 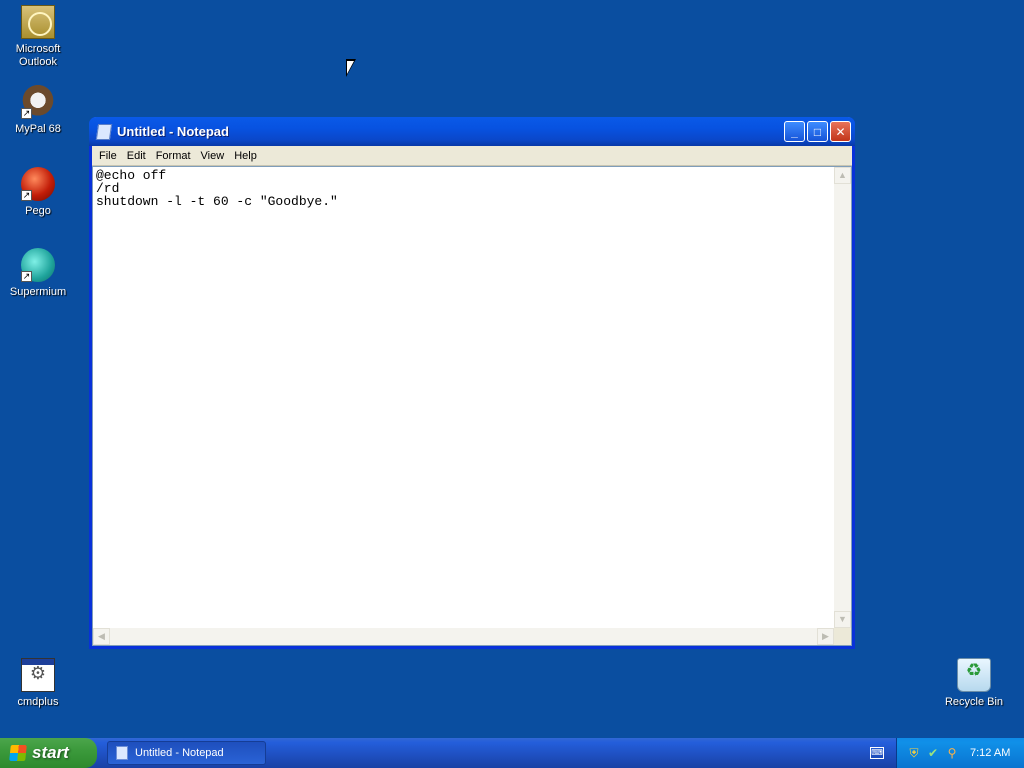 I want to click on desktop-icon-label: Pego, so click(x=38, y=211).